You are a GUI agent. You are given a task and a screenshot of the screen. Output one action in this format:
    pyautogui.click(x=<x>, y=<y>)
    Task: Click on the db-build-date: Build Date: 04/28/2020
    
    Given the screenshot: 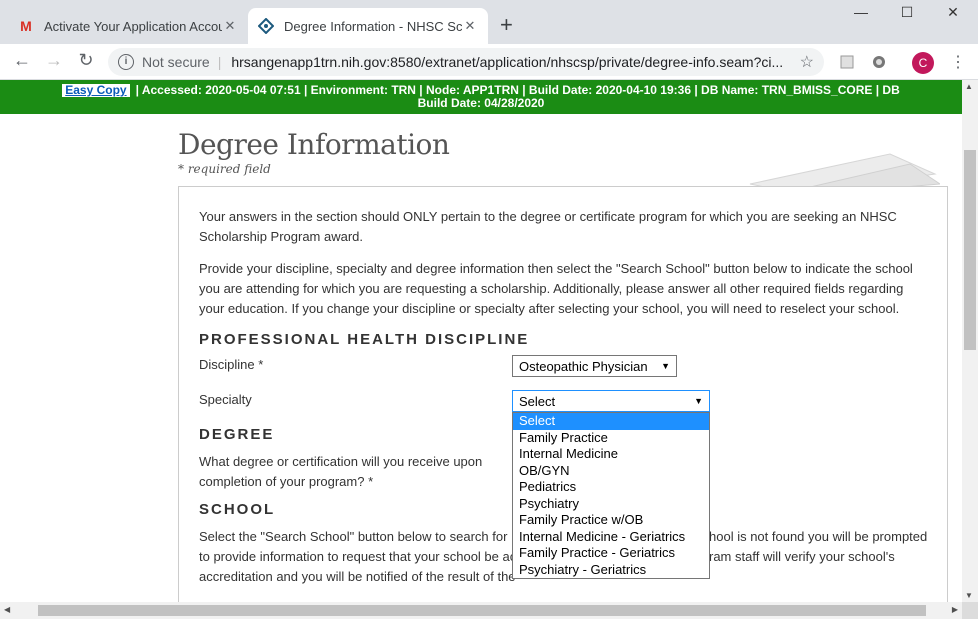 What is the action you would take?
    pyautogui.click(x=481, y=103)
    